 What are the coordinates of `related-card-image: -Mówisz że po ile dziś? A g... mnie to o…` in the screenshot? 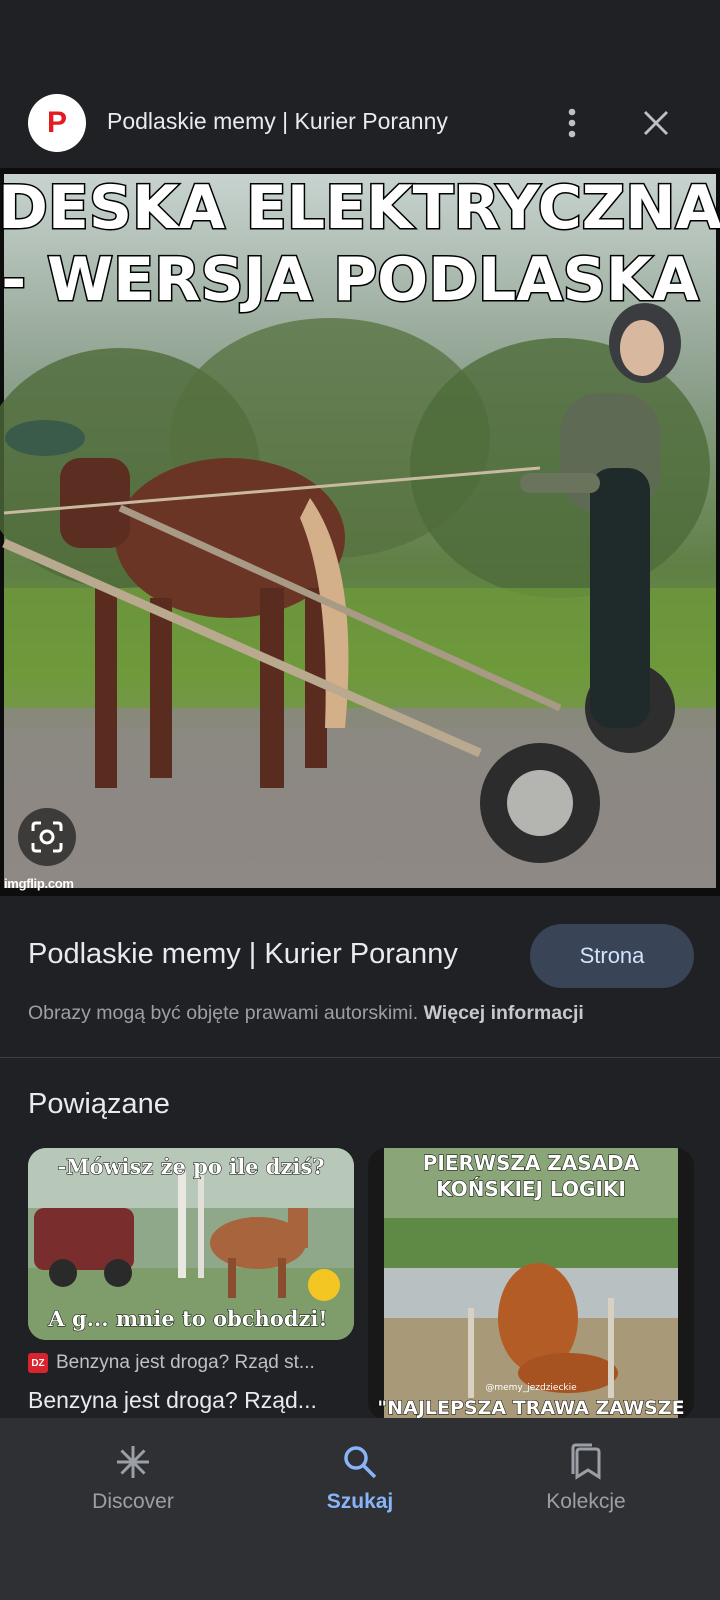 It's located at (191, 1244).